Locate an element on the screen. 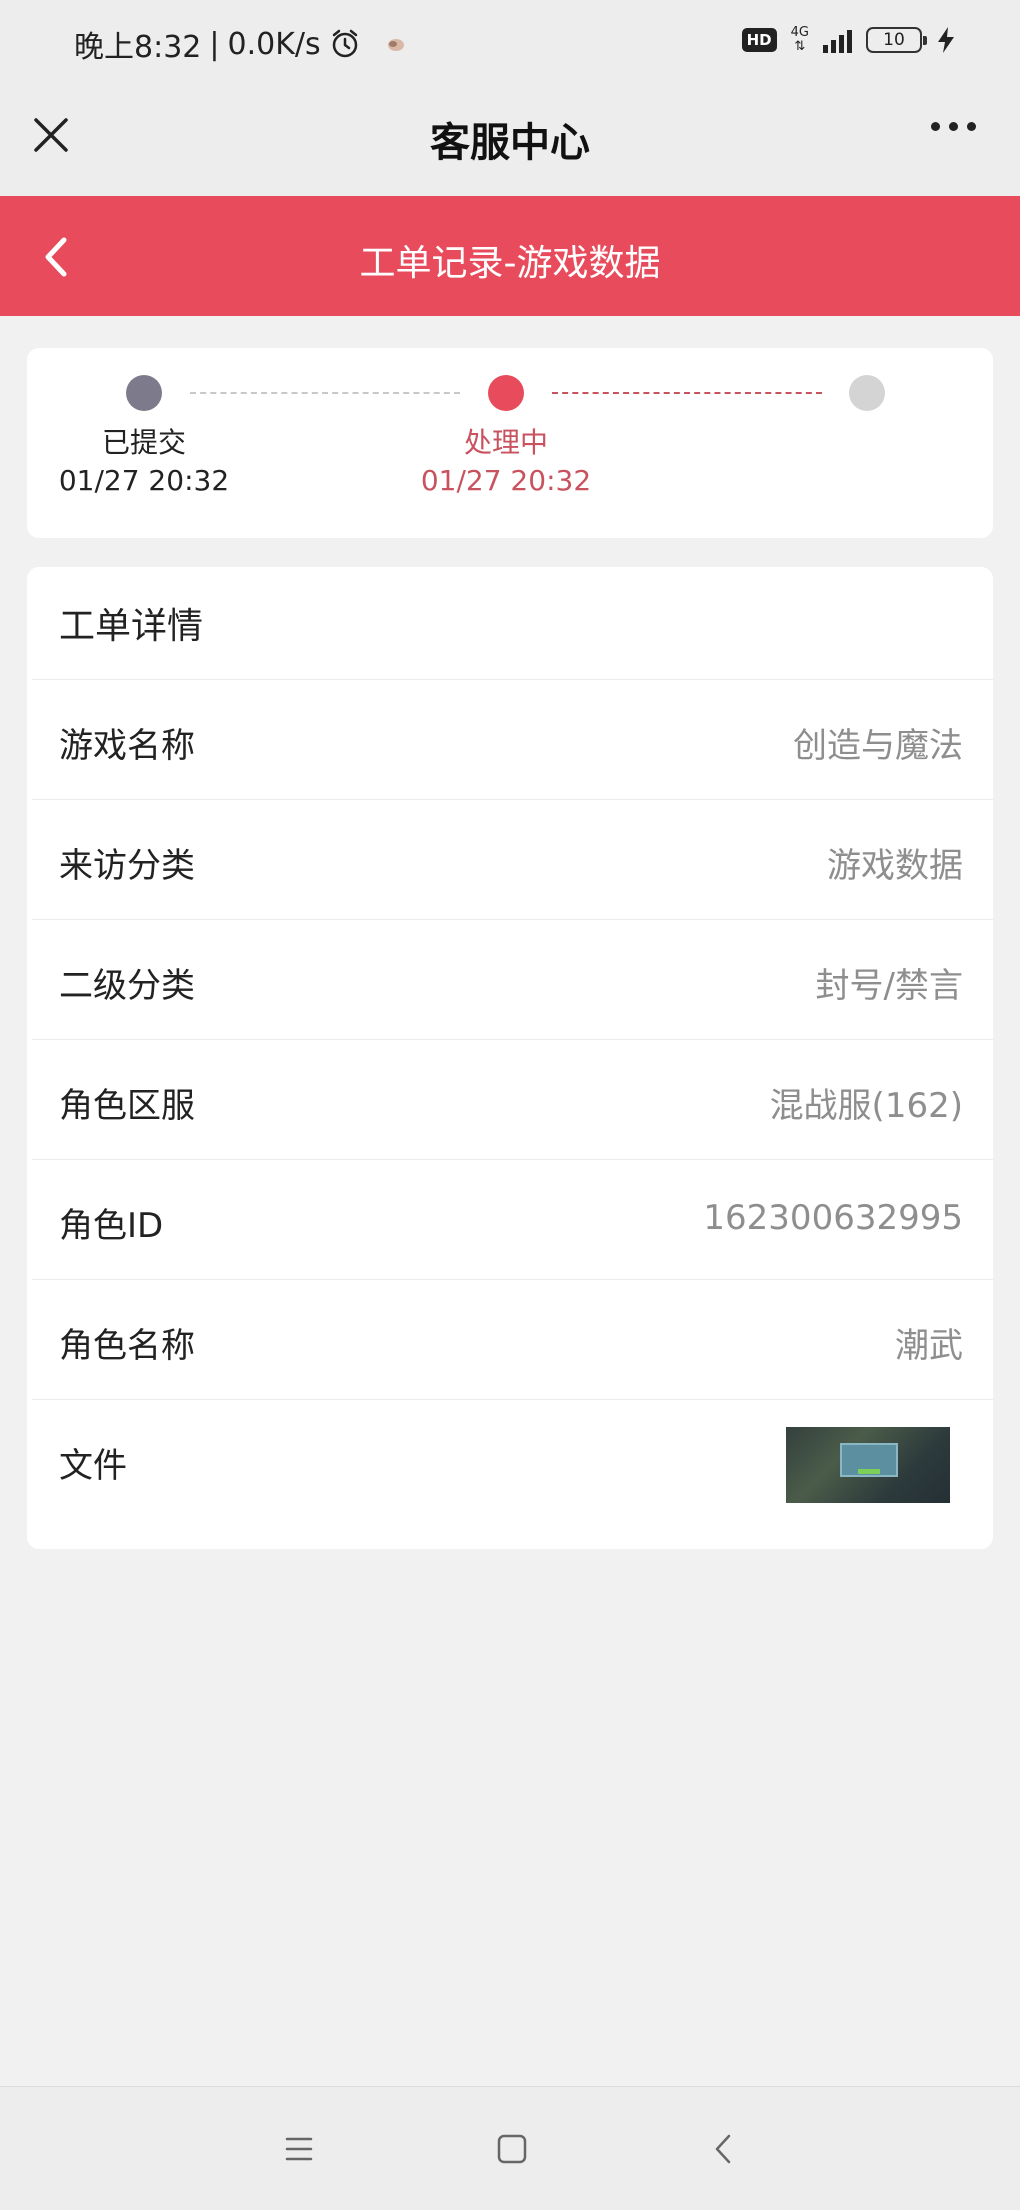 The height and width of the screenshot is (2210, 1020). row-value: 潮武 is located at coordinates (929, 1346).